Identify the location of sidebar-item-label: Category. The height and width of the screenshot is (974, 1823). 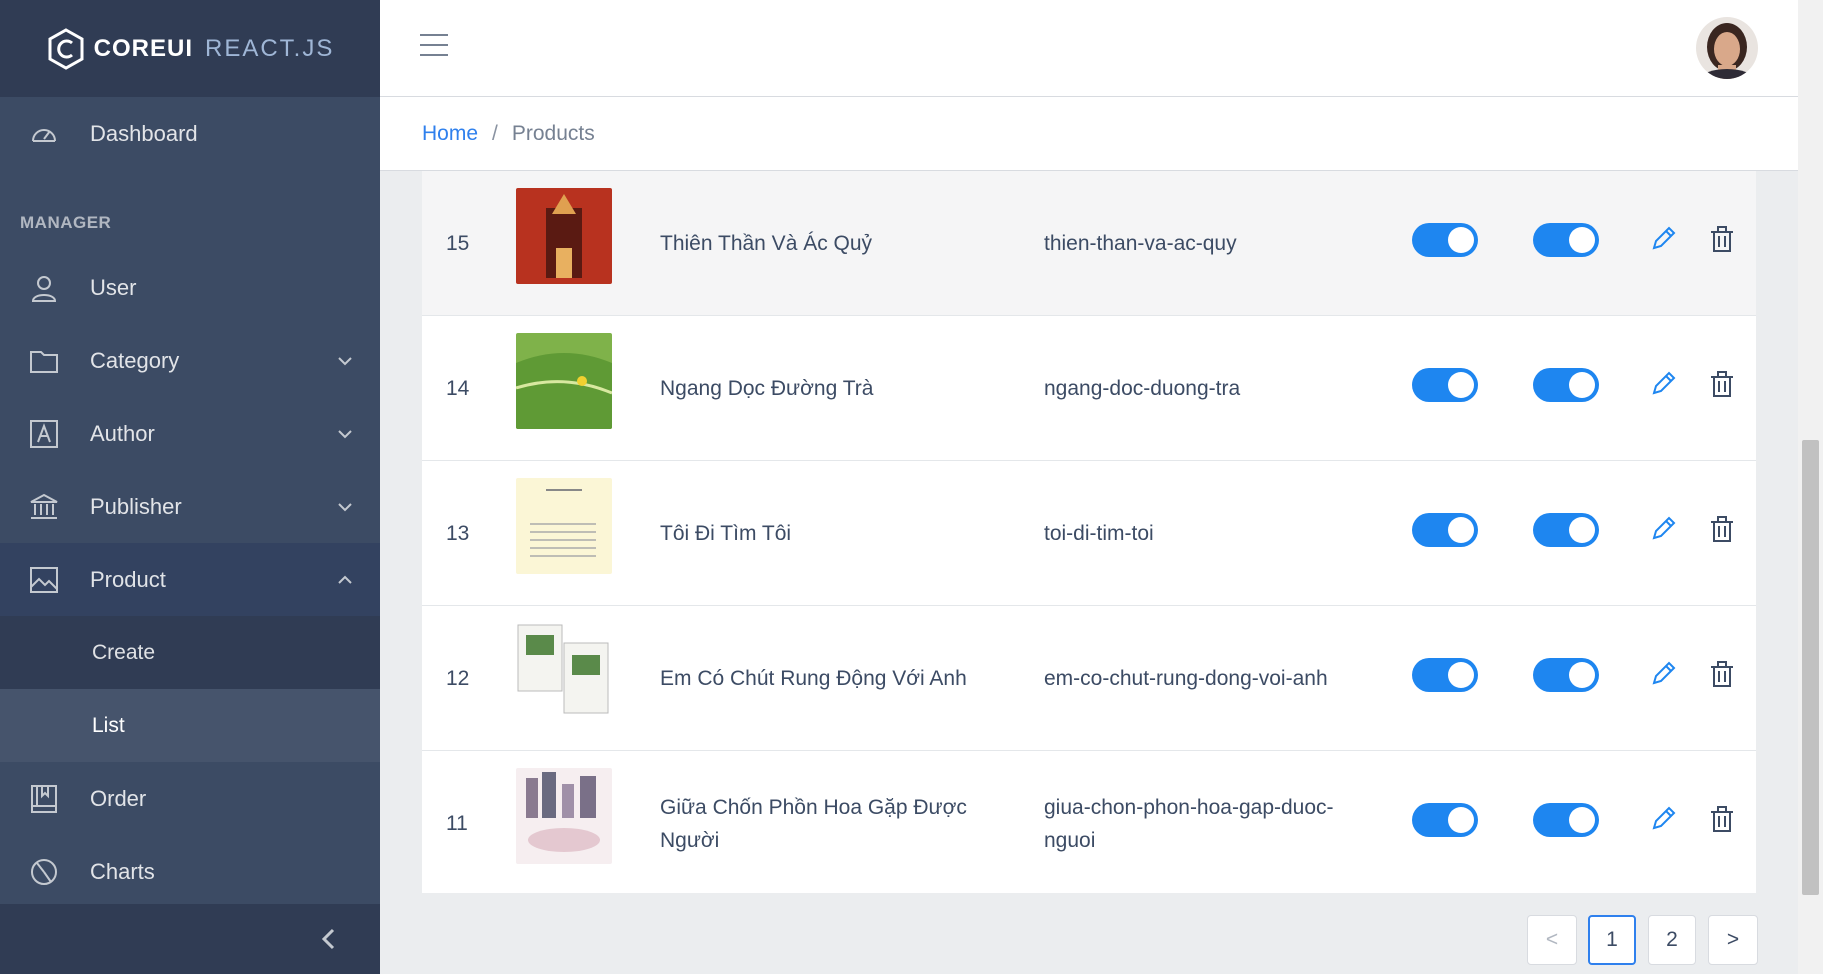
(135, 360).